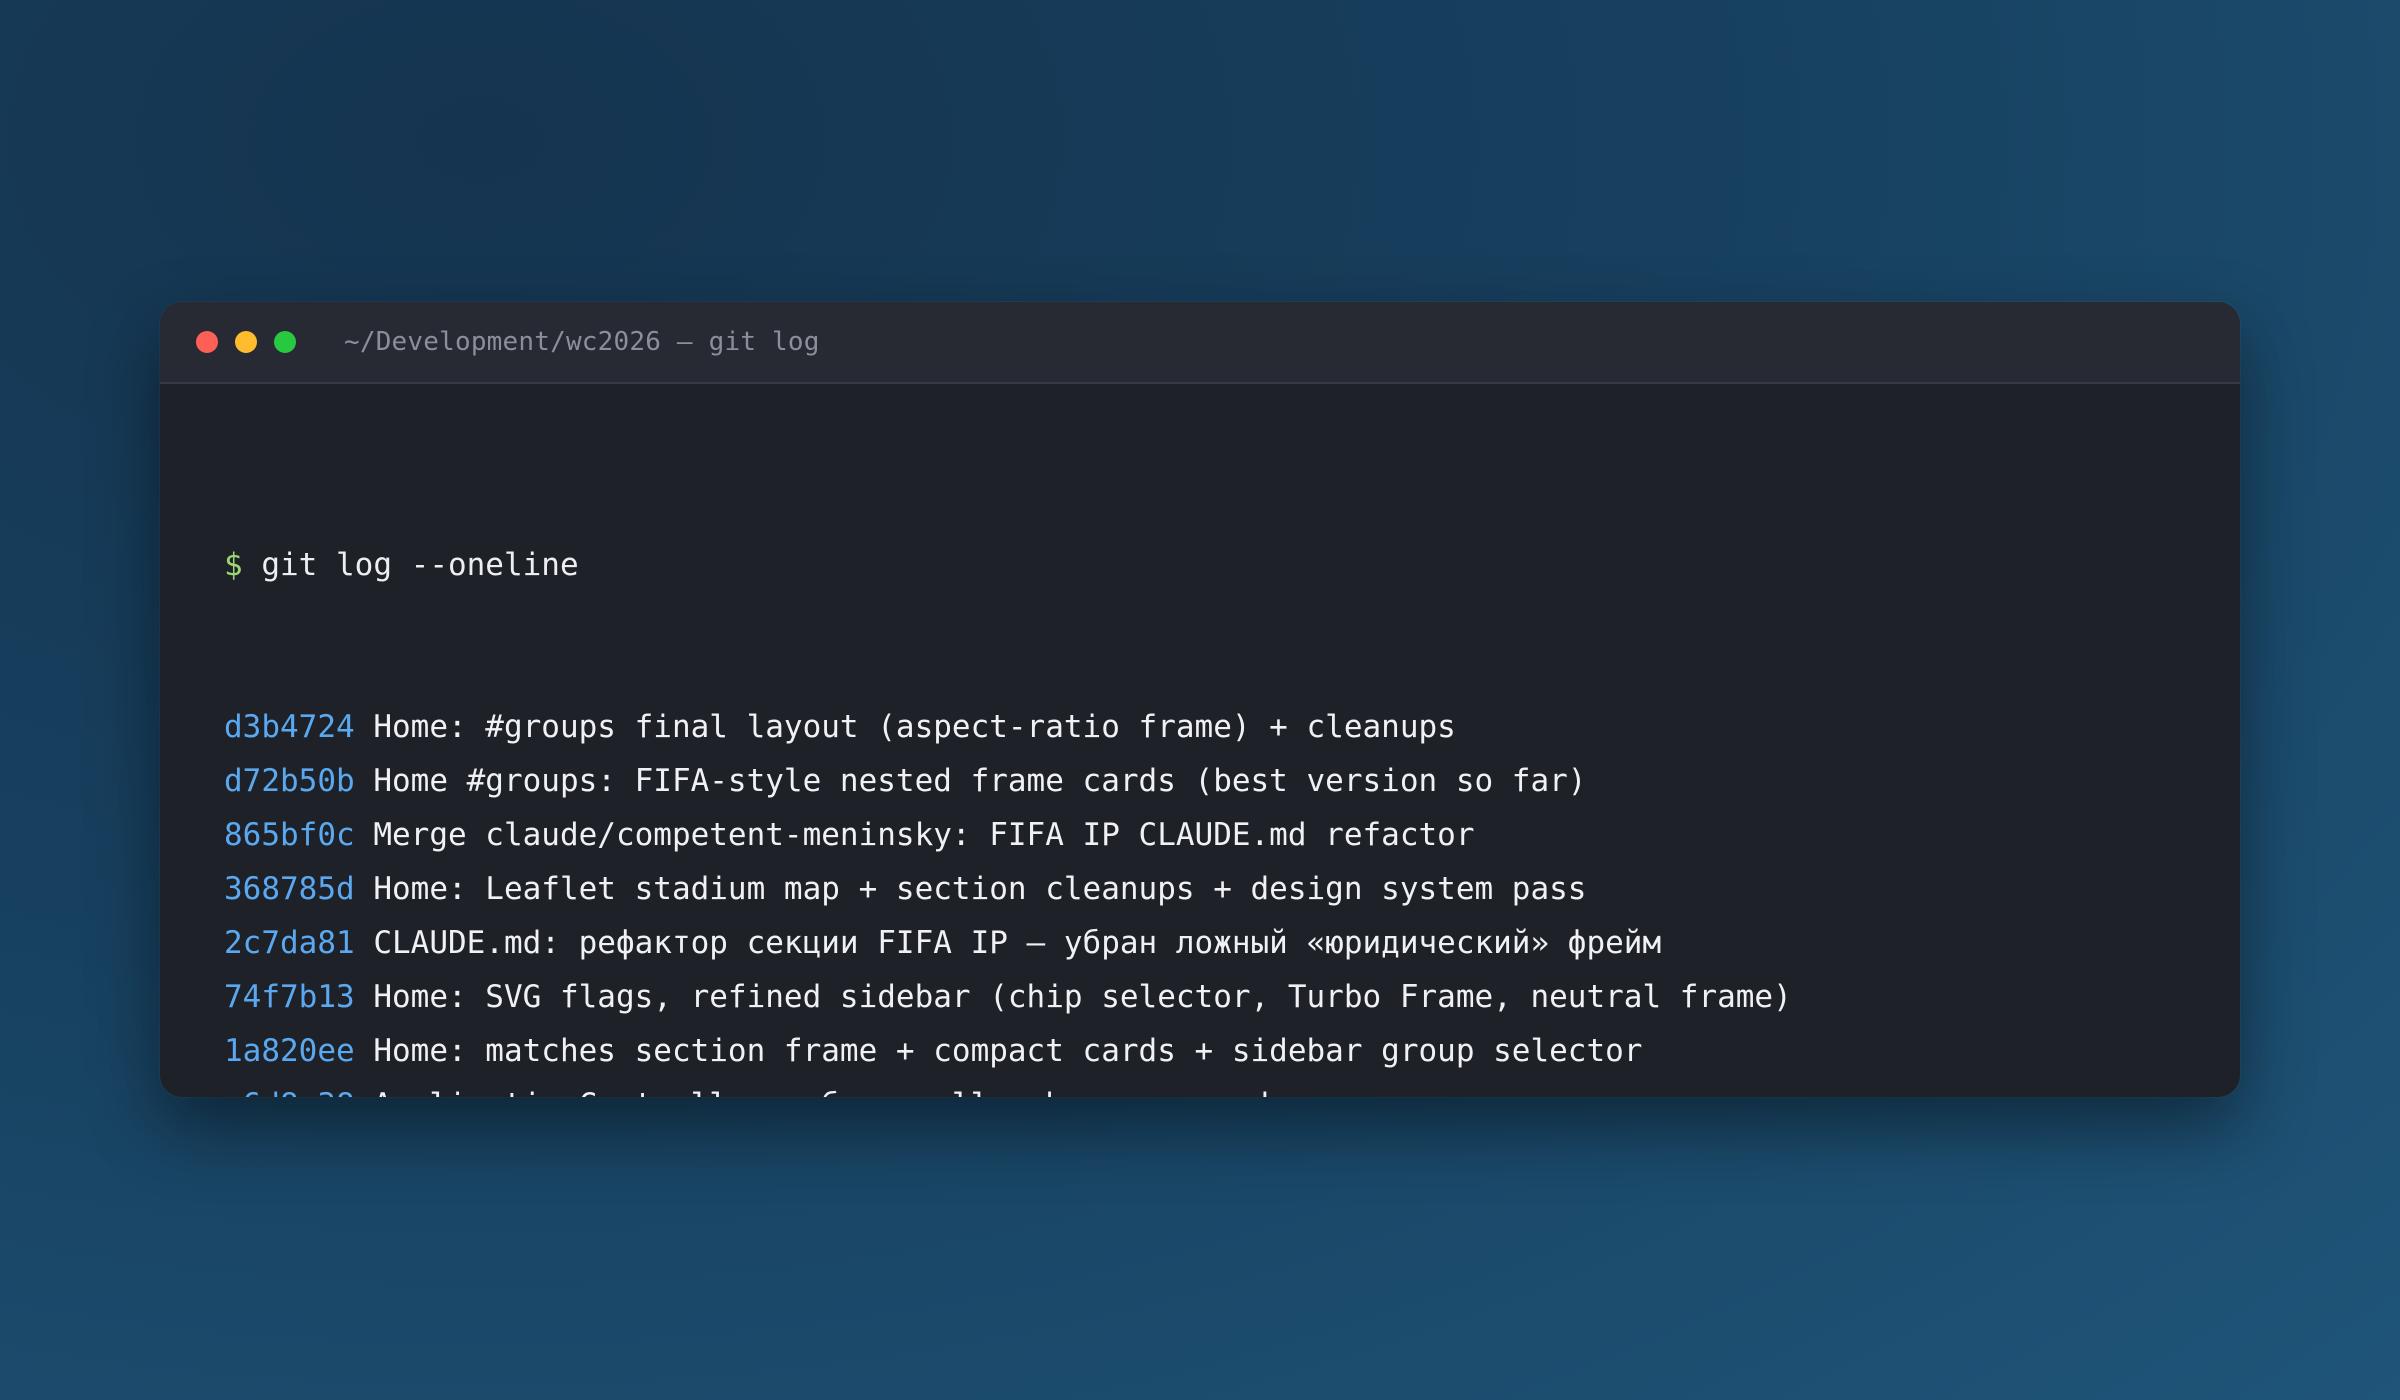 Image resolution: width=2400 pixels, height=1400 pixels. Describe the element at coordinates (285, 342) in the screenshot. I see `maximize-button` at that location.